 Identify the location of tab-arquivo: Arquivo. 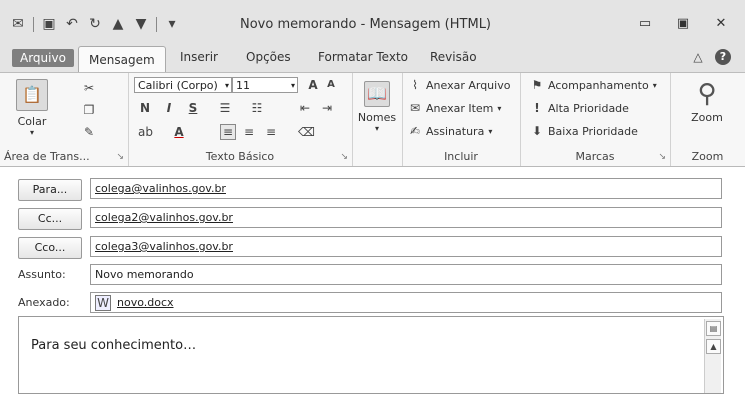
(43, 58).